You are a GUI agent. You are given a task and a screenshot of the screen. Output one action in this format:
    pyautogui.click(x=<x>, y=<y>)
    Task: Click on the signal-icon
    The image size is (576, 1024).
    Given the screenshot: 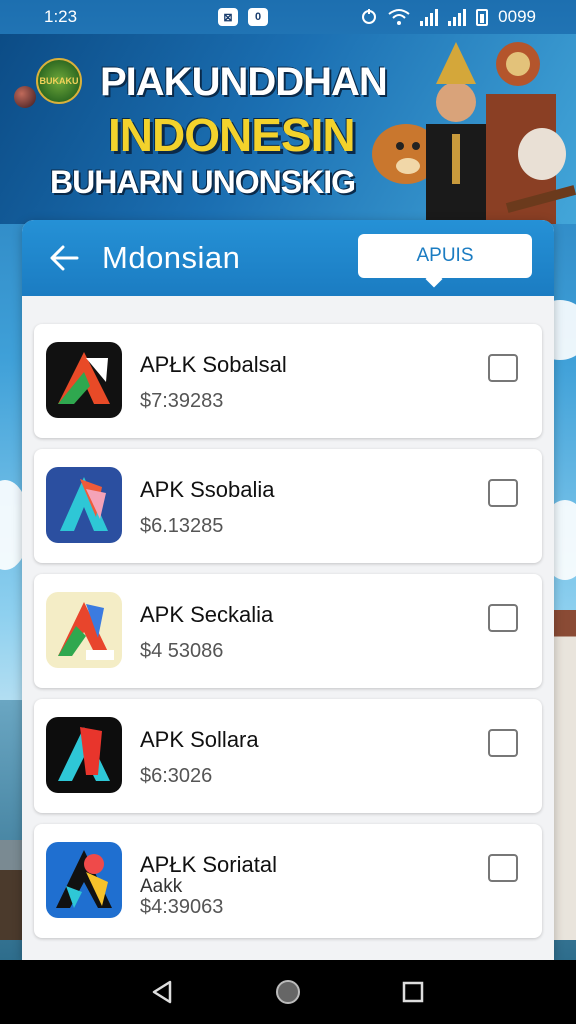 What is the action you would take?
    pyautogui.click(x=429, y=17)
    